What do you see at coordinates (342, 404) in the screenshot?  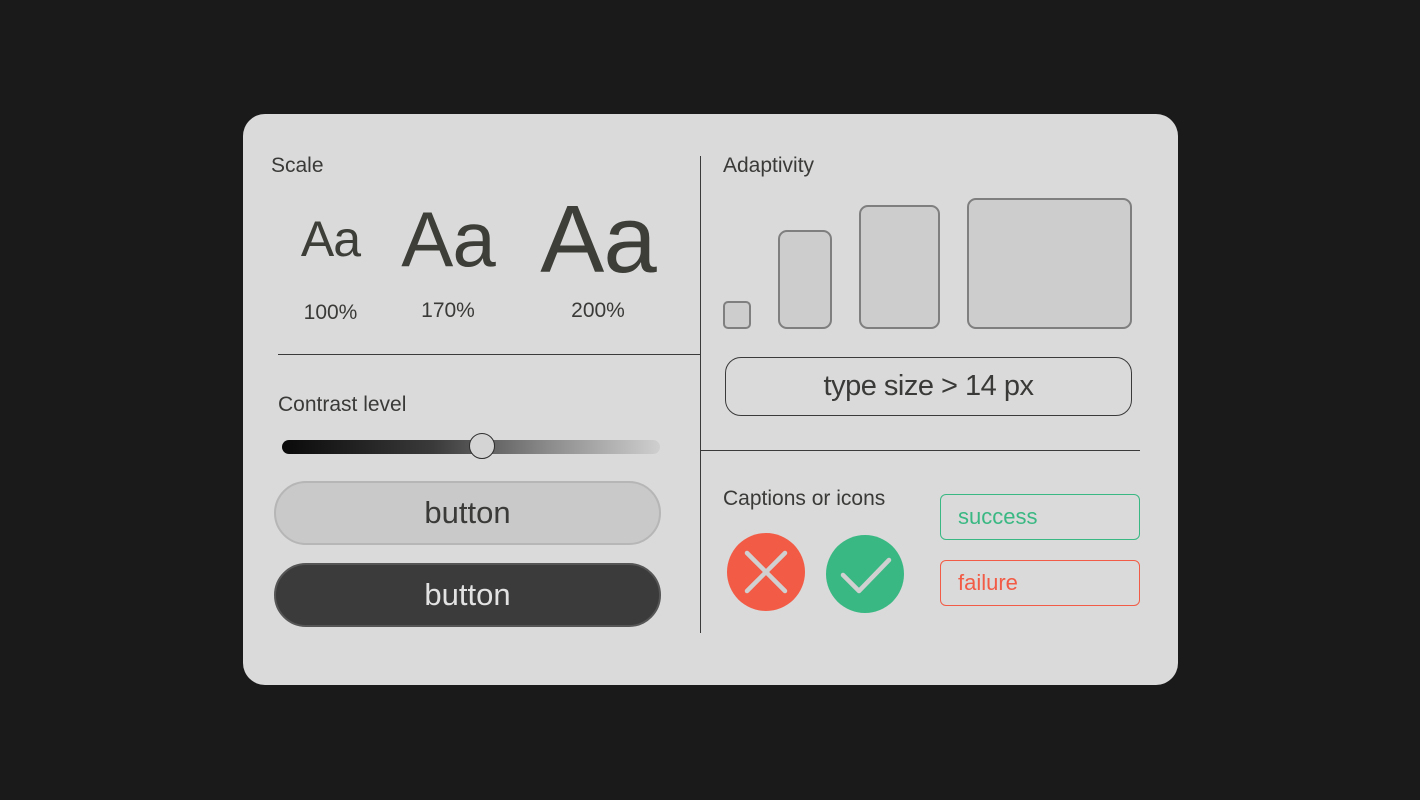 I see `contrast-title: Contrast level` at bounding box center [342, 404].